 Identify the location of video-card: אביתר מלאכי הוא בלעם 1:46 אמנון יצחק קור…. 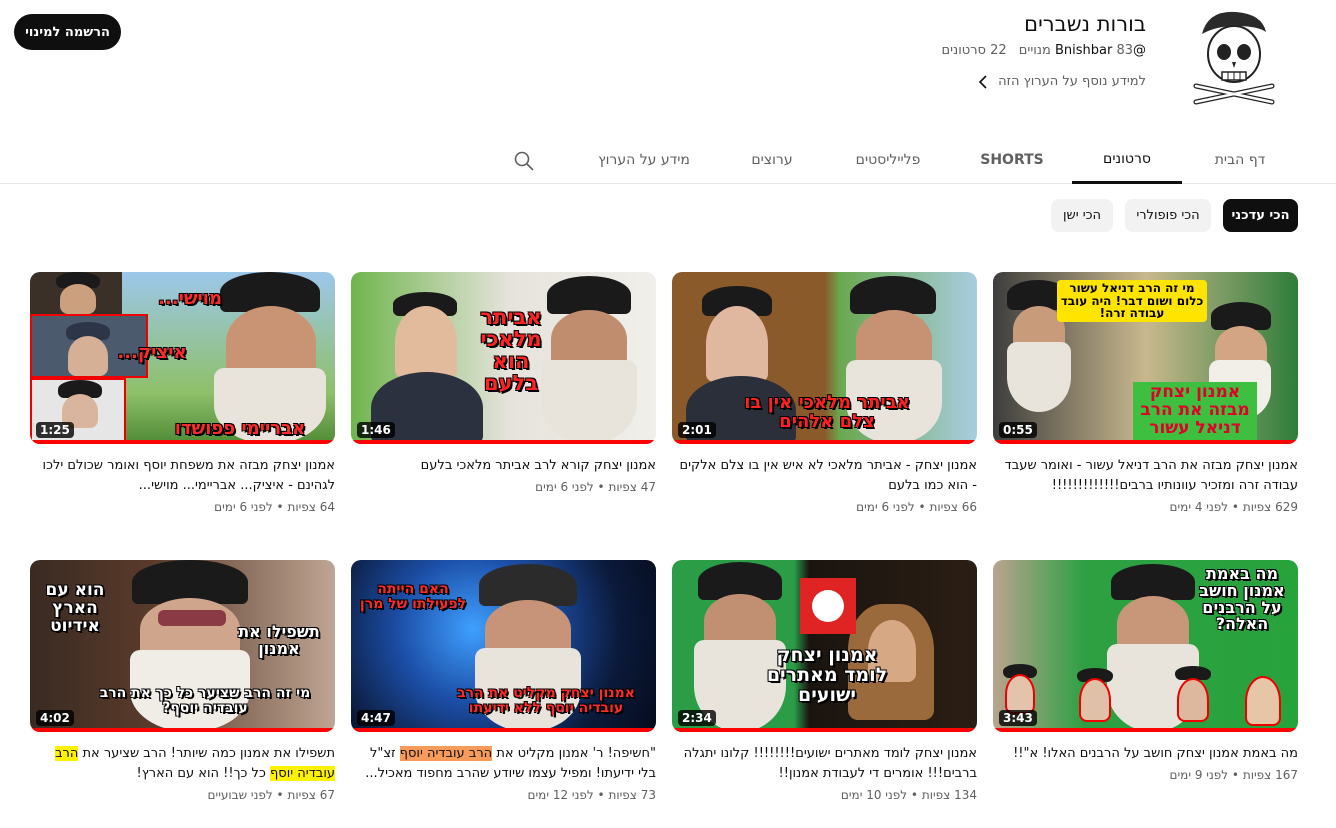
(503, 383).